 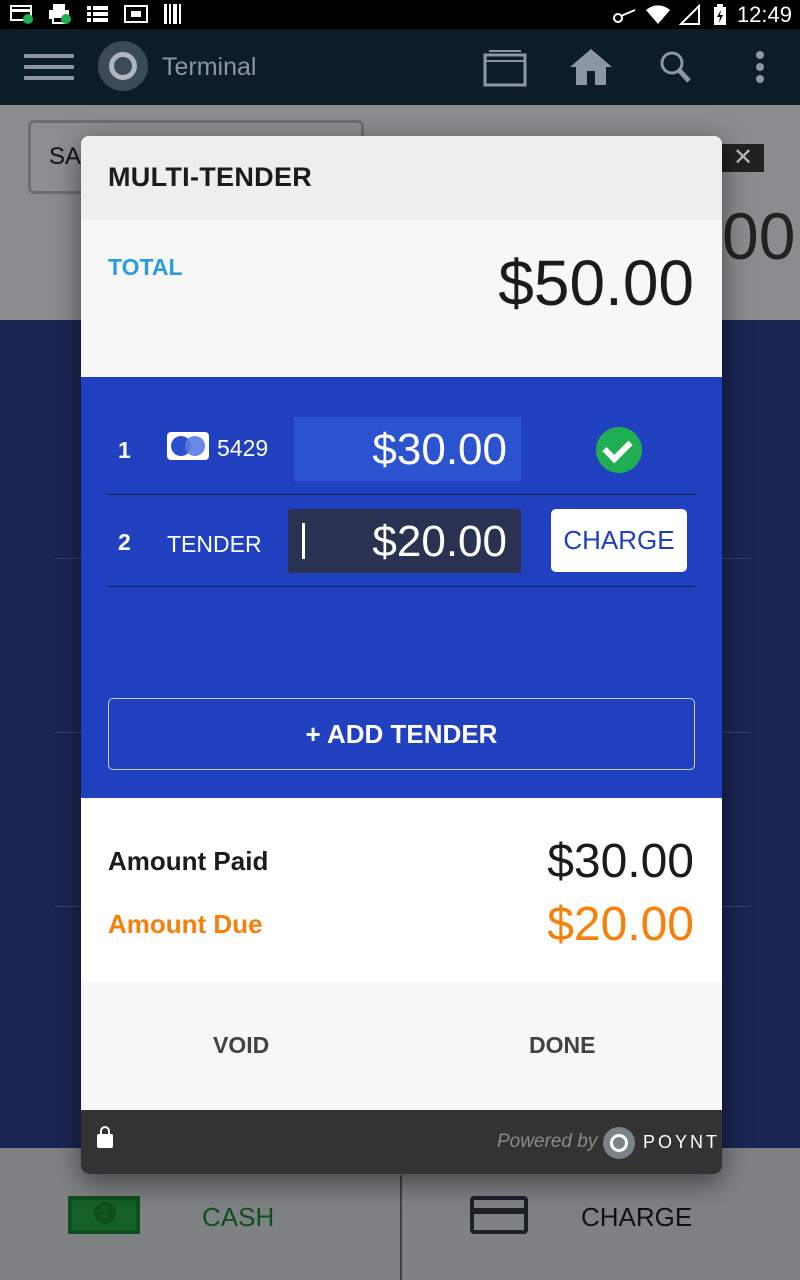 I want to click on battery-icon, so click(x=720, y=15).